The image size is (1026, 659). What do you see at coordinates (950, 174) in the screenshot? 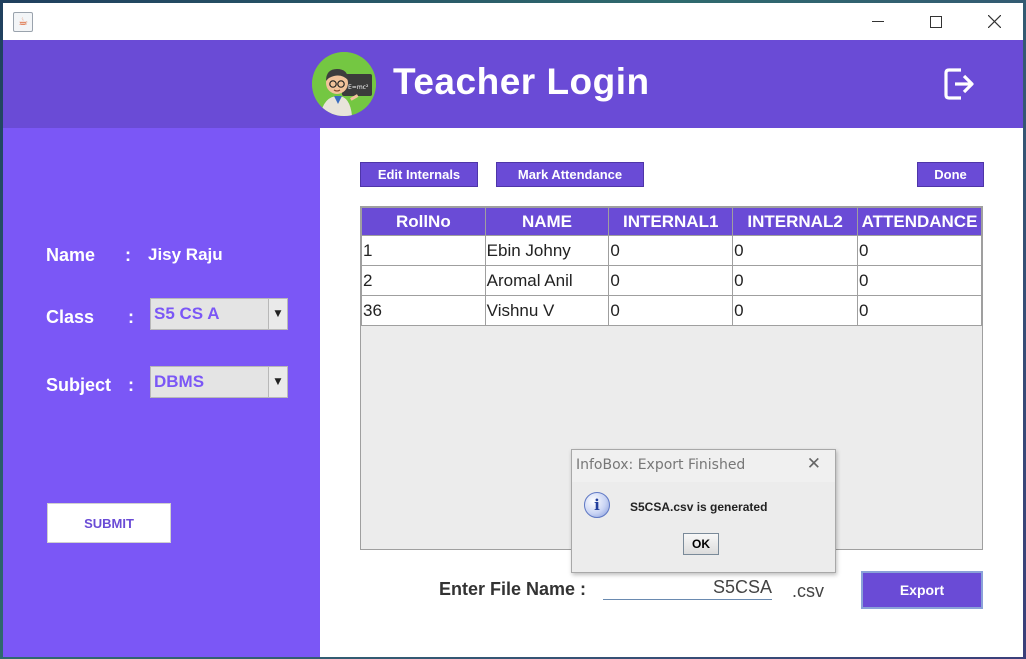
I see `done-button: Done` at bounding box center [950, 174].